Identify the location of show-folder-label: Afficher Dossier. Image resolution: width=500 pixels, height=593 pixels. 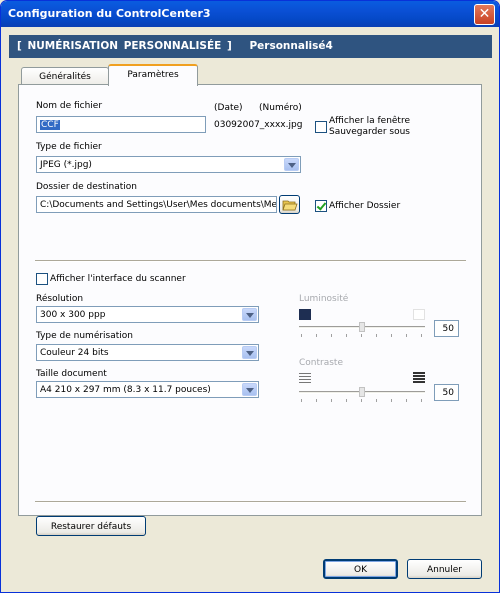
(365, 206).